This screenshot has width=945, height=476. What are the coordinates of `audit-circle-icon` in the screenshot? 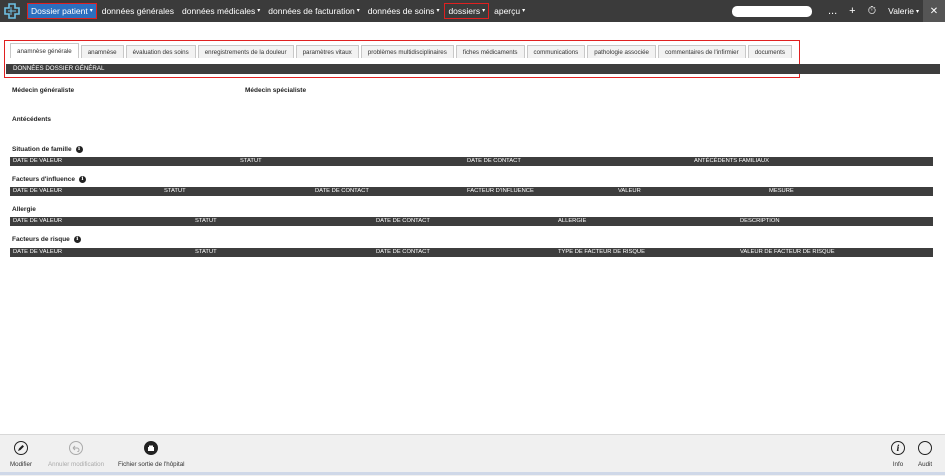 It's located at (925, 448).